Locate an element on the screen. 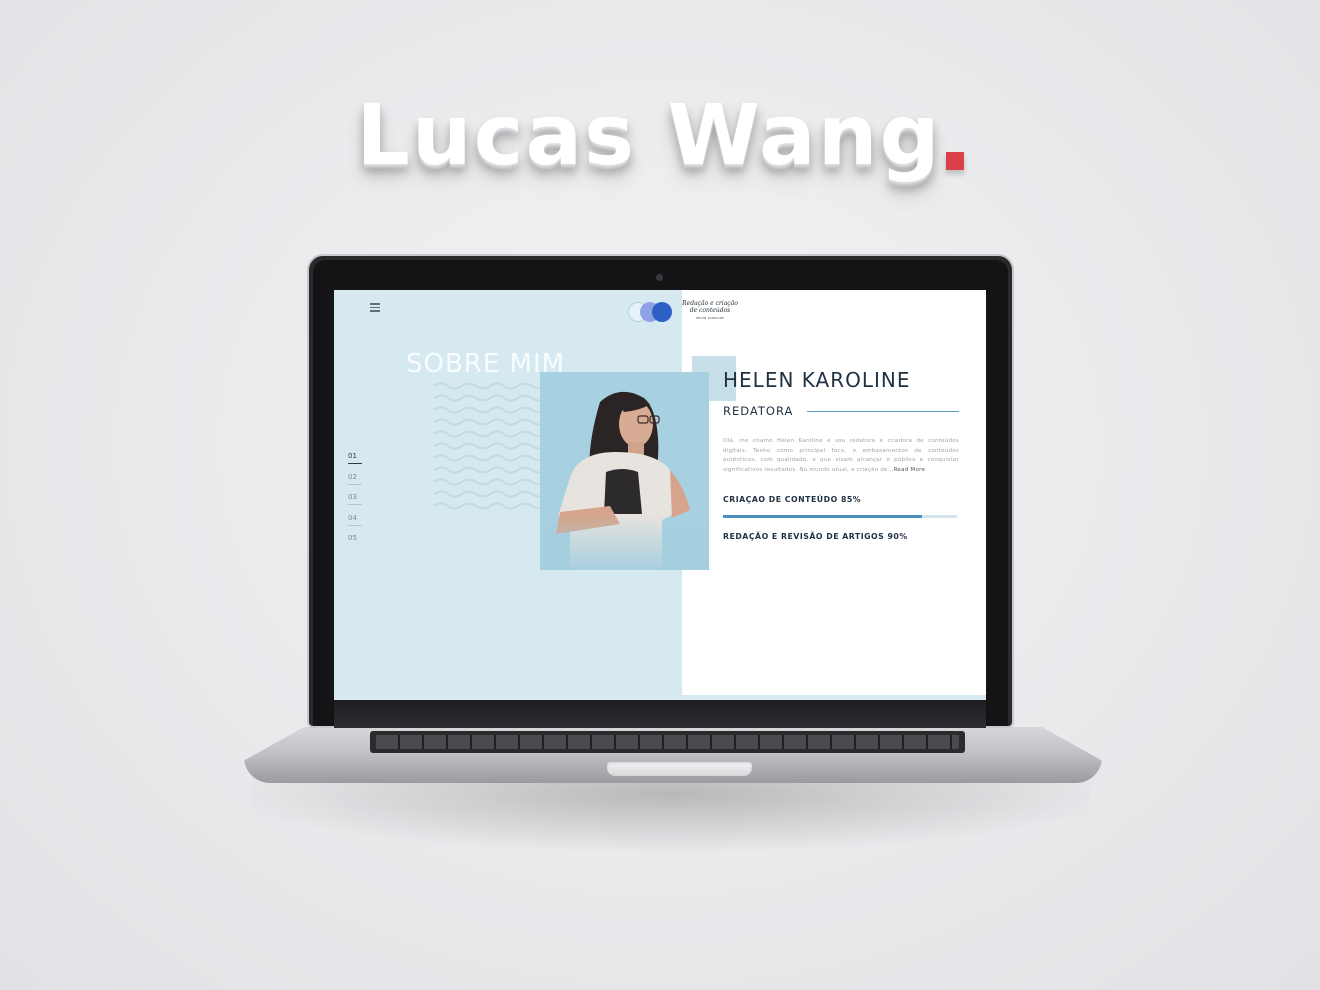 This screenshot has height=990, width=1320. skill-label: CRIAÇAO DE CONTEÚDO 85% is located at coordinates (792, 500).